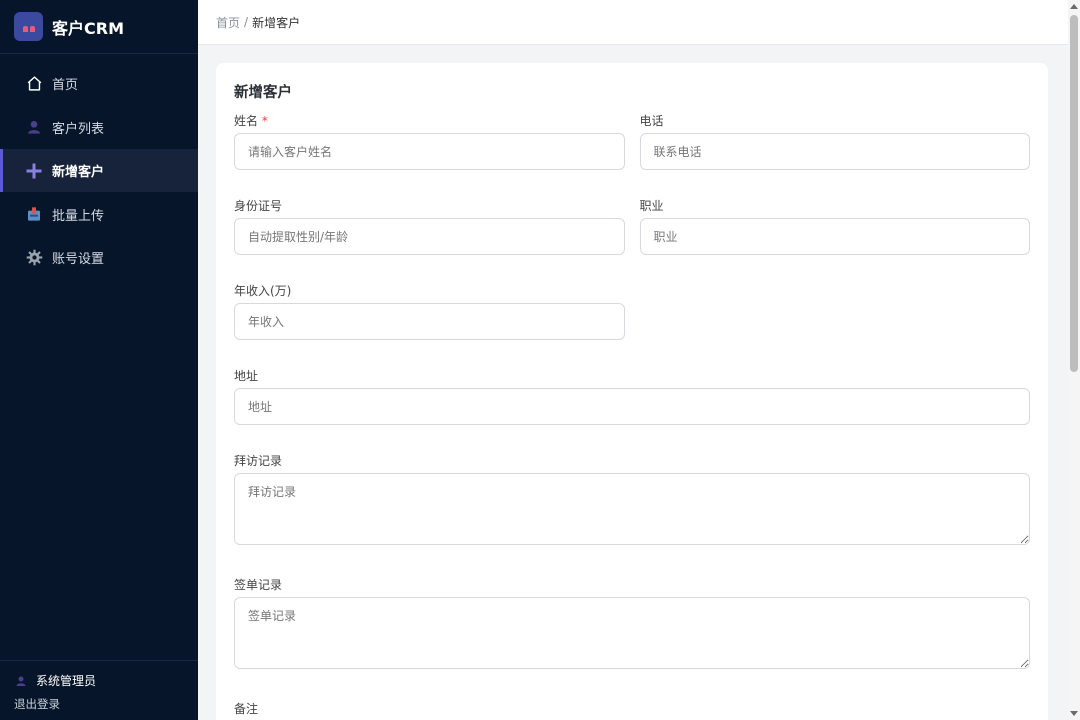 The width and height of the screenshot is (1080, 720). What do you see at coordinates (258, 585) in the screenshot?
I see `sign-label: 签单记录` at bounding box center [258, 585].